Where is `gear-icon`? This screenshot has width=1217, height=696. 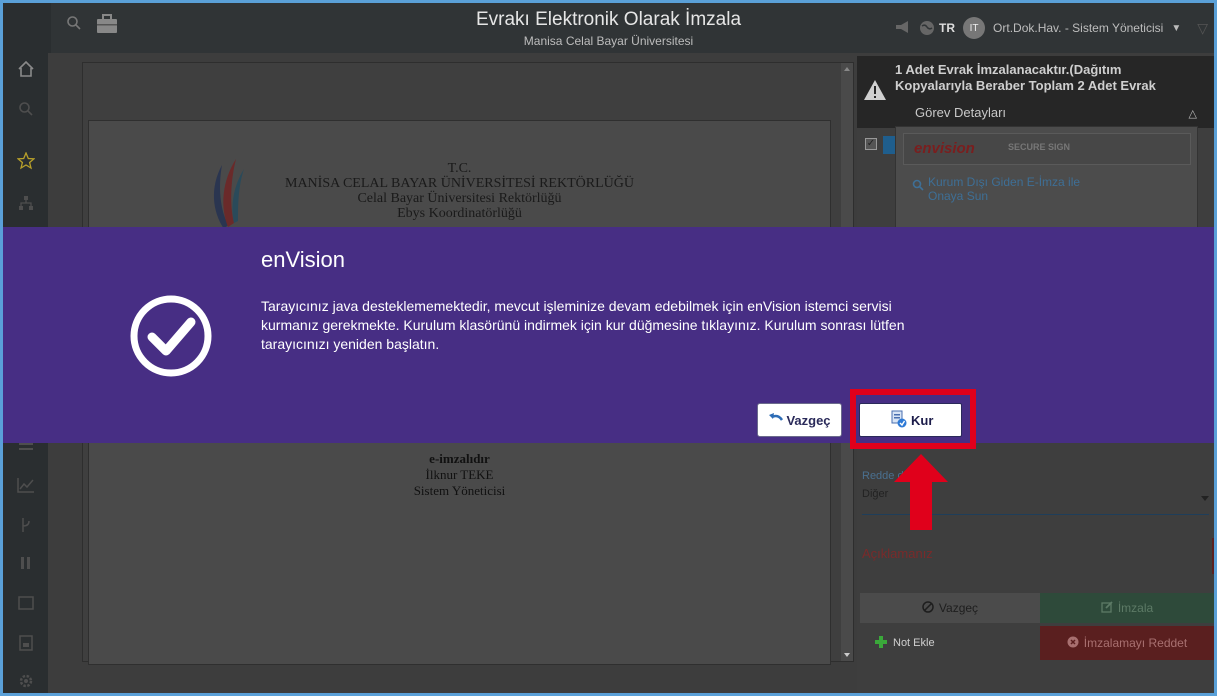 gear-icon is located at coordinates (26, 681).